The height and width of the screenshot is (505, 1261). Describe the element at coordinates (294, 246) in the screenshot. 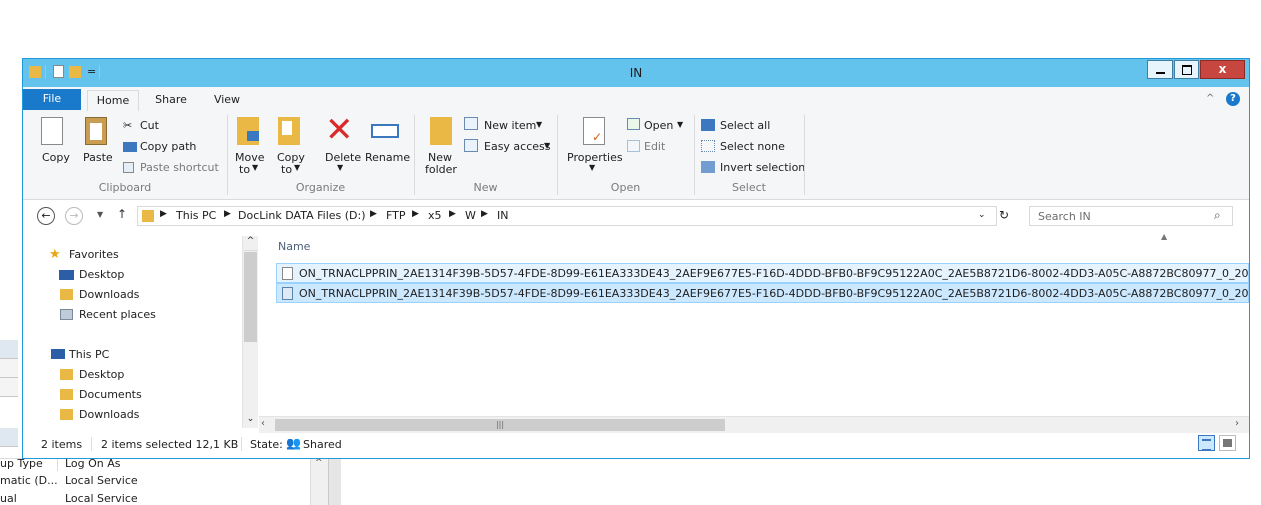

I see `column-header-name: Name` at that location.